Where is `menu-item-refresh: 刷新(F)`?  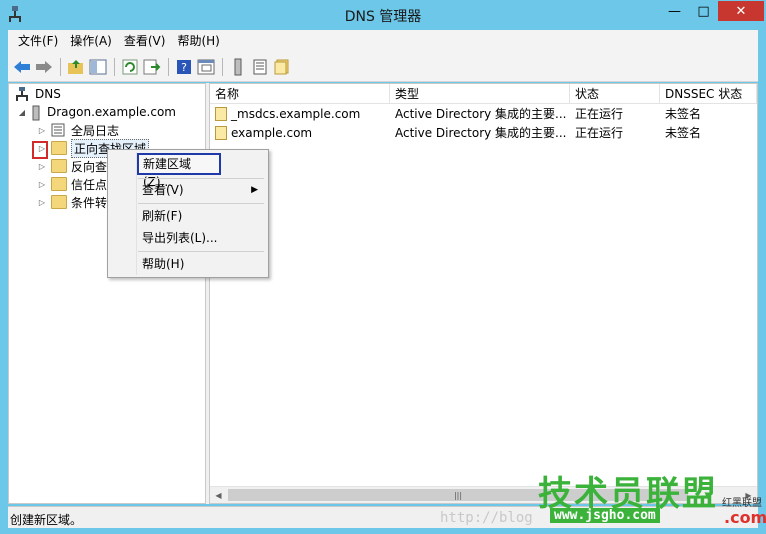
menu-item-refresh: 刷新(F) is located at coordinates (188, 216).